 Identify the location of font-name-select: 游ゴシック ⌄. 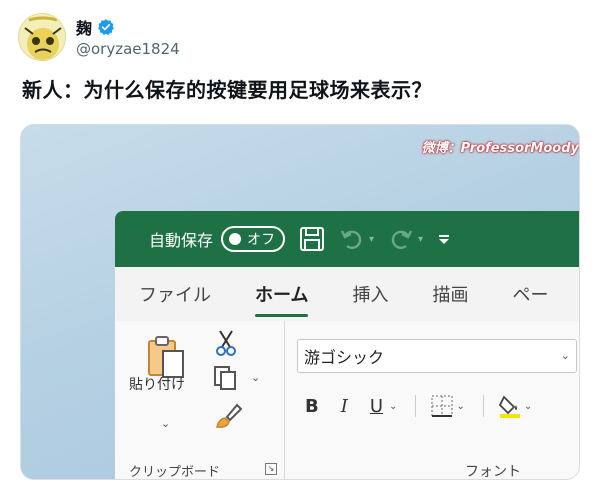
(437, 356).